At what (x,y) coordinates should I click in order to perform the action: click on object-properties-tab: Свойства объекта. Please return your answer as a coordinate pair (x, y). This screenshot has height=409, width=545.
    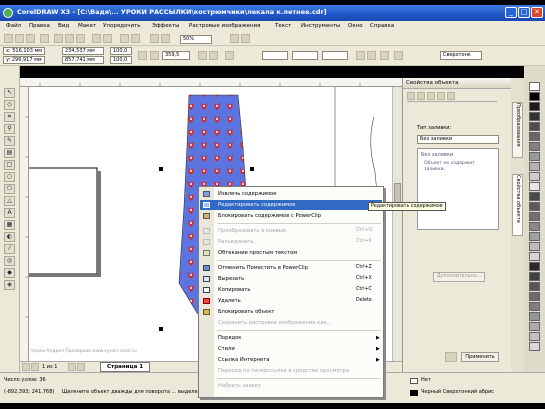
    Looking at the image, I should click on (517, 205).